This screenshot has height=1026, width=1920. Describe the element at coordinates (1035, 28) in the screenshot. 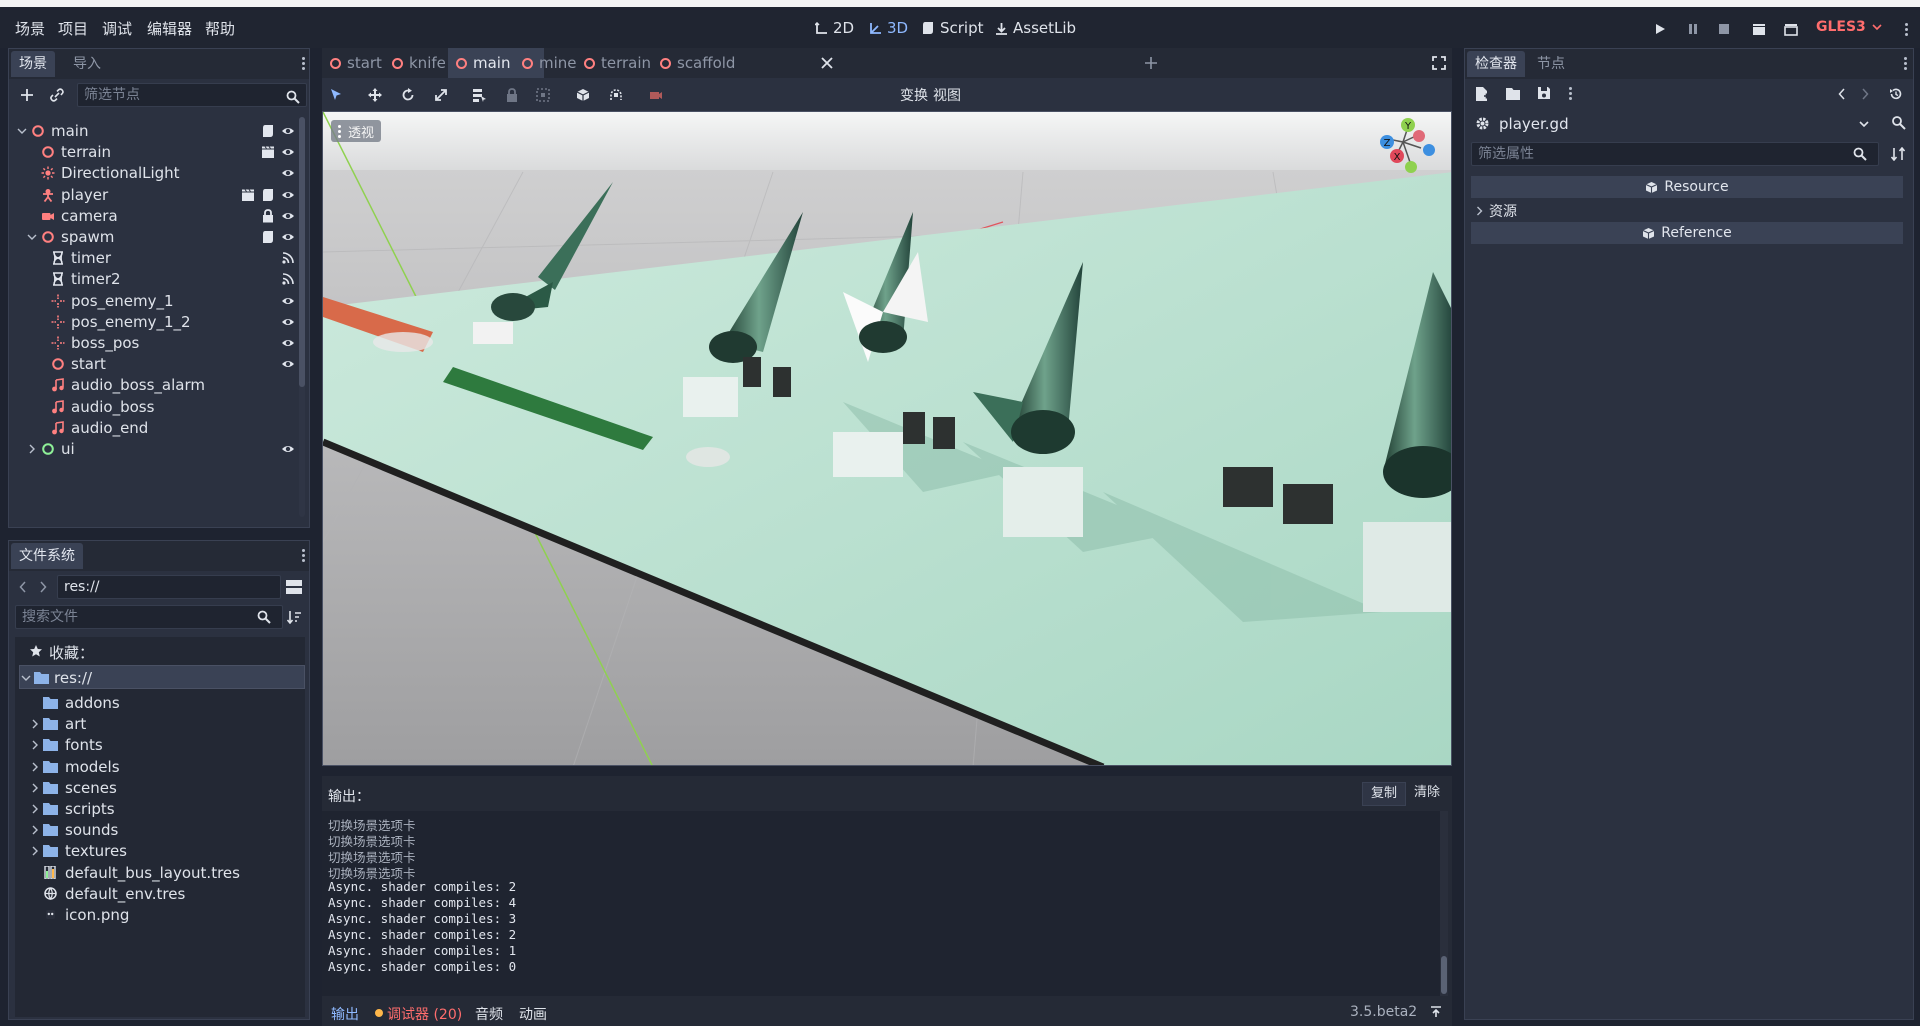

I see `workspace-assetlib-button: AssetLib` at that location.